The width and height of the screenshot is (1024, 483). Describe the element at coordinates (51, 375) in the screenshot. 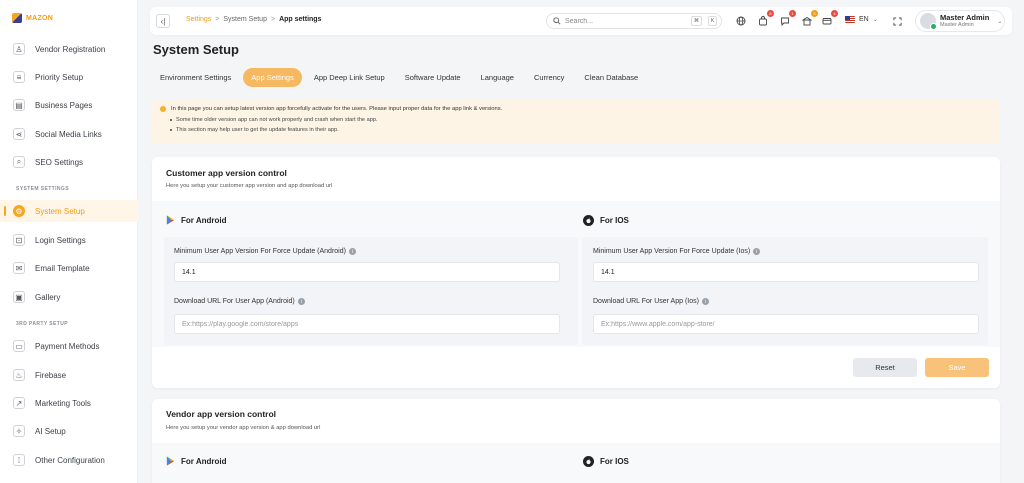

I see `sidebar-item-label: Firebase` at that location.